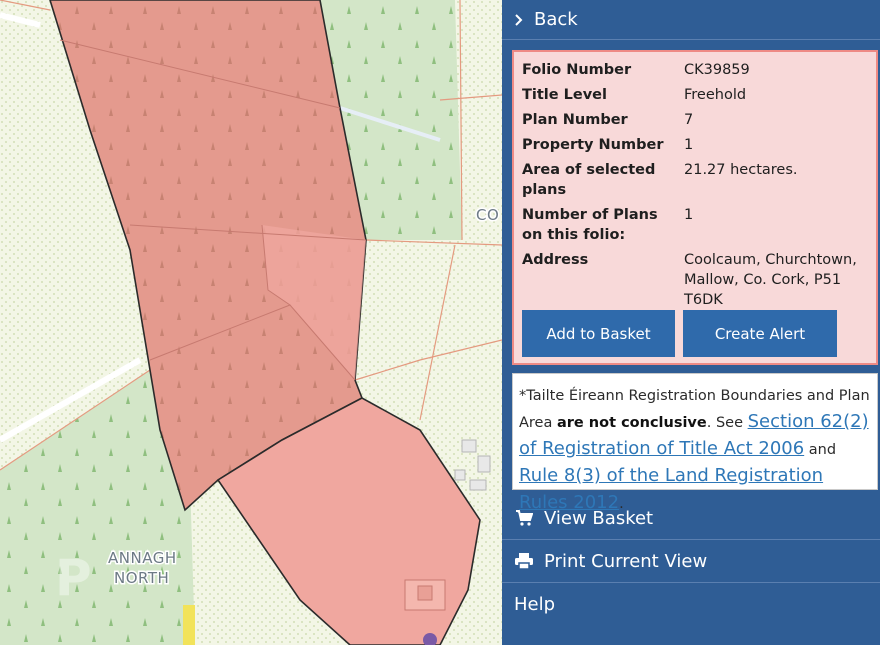 This screenshot has width=880, height=645. Describe the element at coordinates (697, 182) in the screenshot. I see `folio-row: Area of selected plans 21.27 hectares.` at that location.